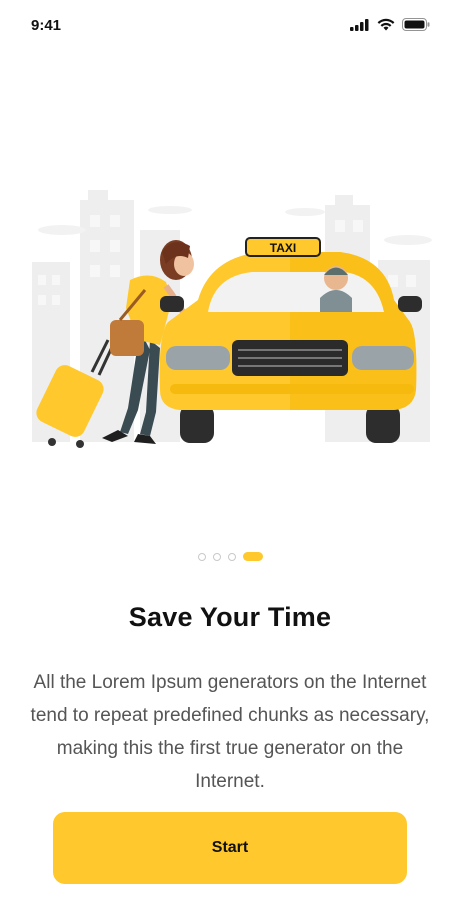  What do you see at coordinates (46, 25) in the screenshot?
I see `status-time: 9:41` at bounding box center [46, 25].